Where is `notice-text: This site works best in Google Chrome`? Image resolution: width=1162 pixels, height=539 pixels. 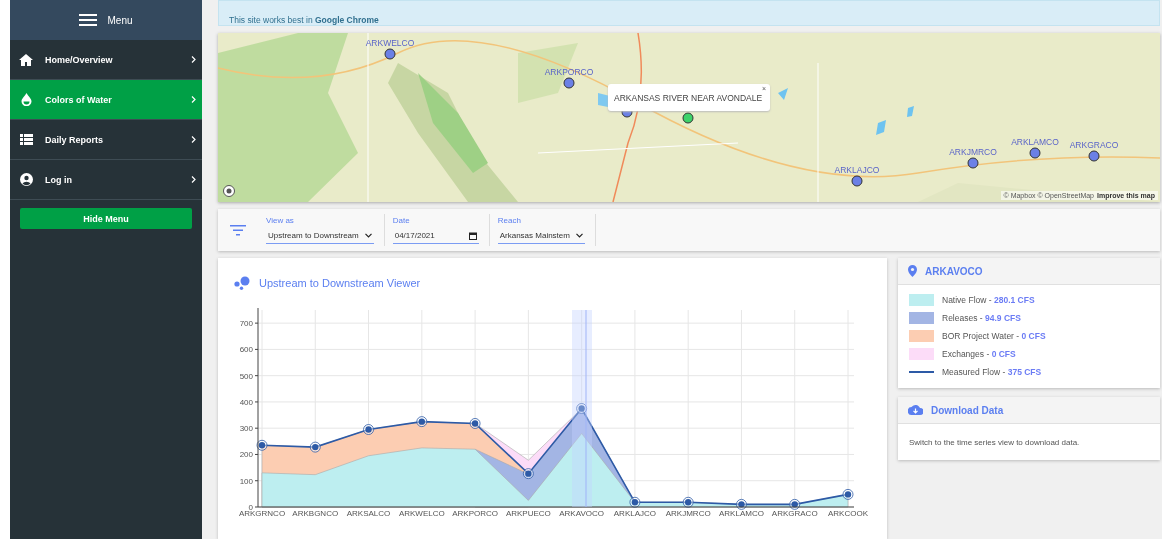
notice-text: This site works best in Google Chrome is located at coordinates (304, 20).